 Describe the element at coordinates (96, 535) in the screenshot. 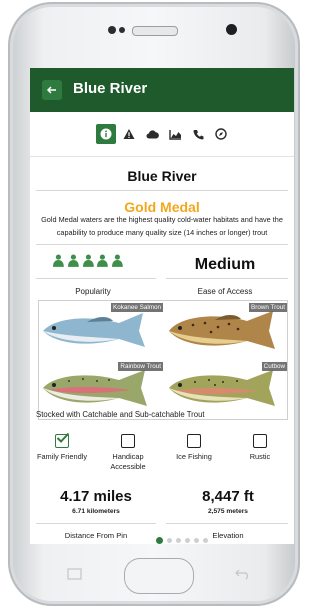

I see `distance-label: Distance From Pin` at that location.